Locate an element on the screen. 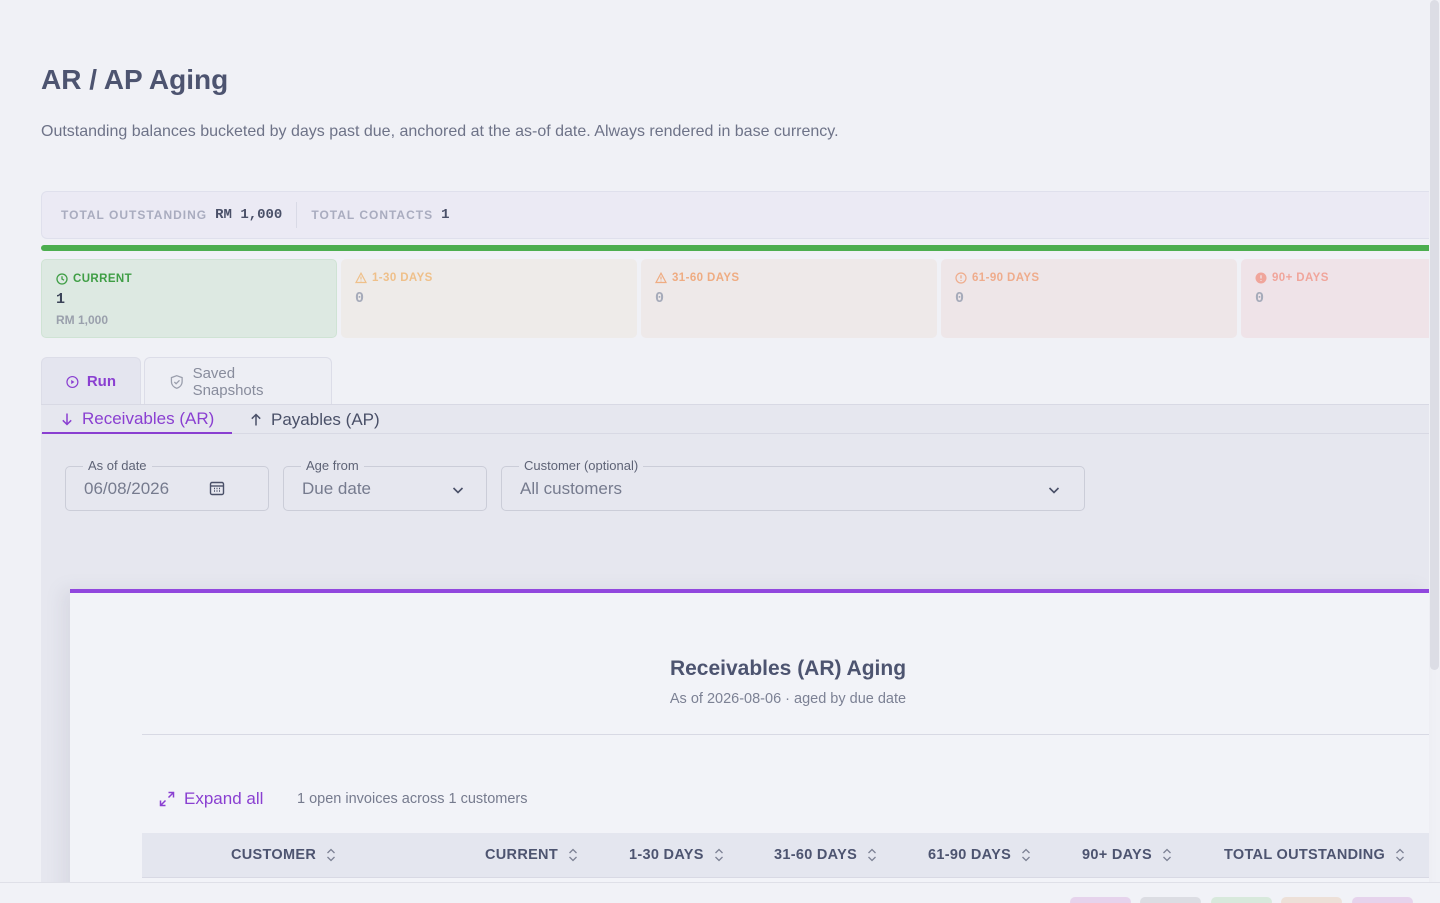 Image resolution: width=1440 pixels, height=903 pixels. column-90-plus-days: 90+ DAYS is located at coordinates (1127, 855).